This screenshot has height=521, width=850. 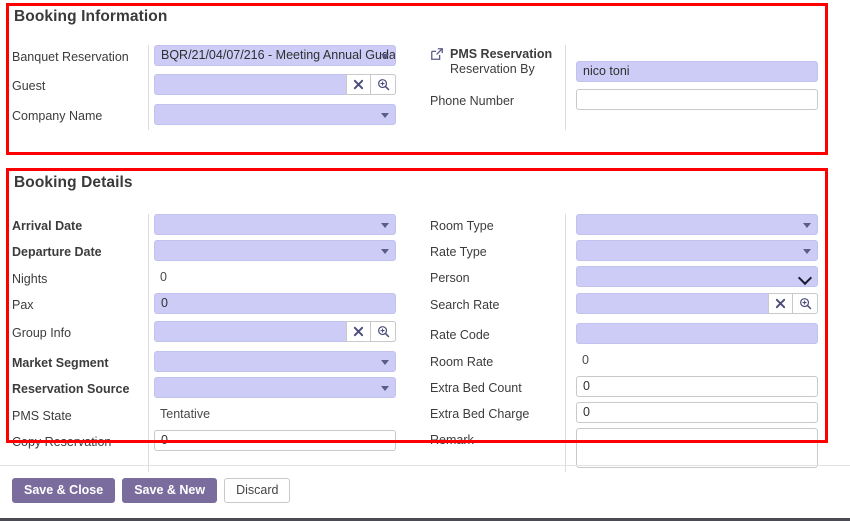 I want to click on field-group-info: Group Info, so click(x=218, y=332).